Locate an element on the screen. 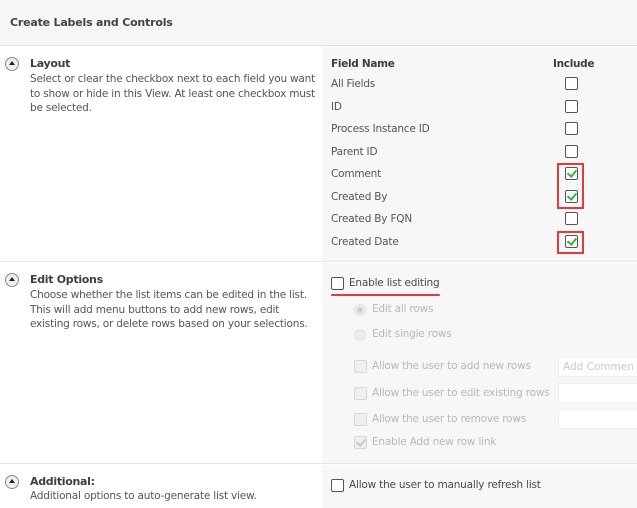 Image resolution: width=637 pixels, height=508 pixels. field-name: Parent ID is located at coordinates (354, 151).